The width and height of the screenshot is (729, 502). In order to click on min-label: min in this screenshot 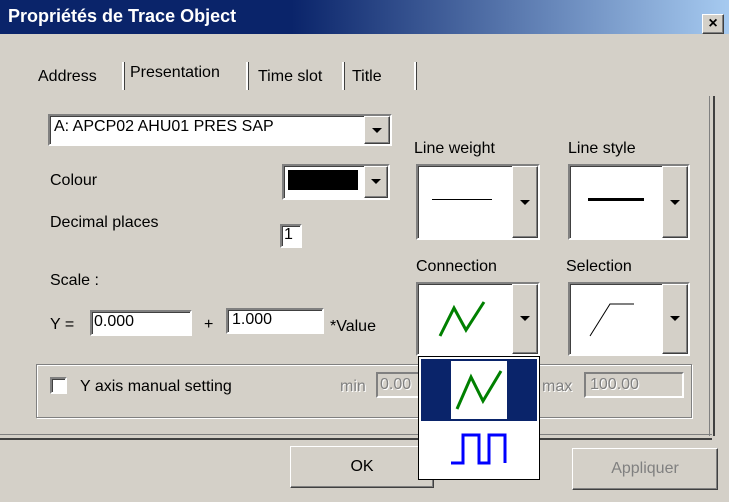, I will do `click(353, 386)`.